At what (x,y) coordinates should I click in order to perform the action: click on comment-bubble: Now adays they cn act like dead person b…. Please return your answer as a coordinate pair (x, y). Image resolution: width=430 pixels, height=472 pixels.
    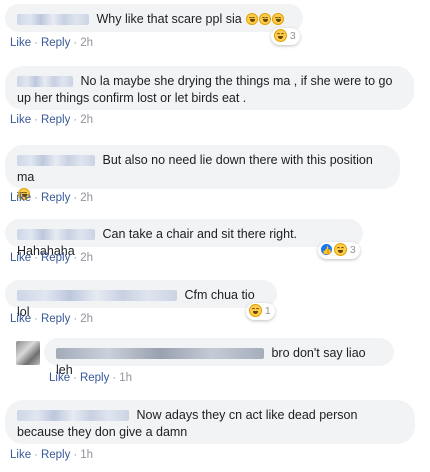
    Looking at the image, I should click on (210, 422).